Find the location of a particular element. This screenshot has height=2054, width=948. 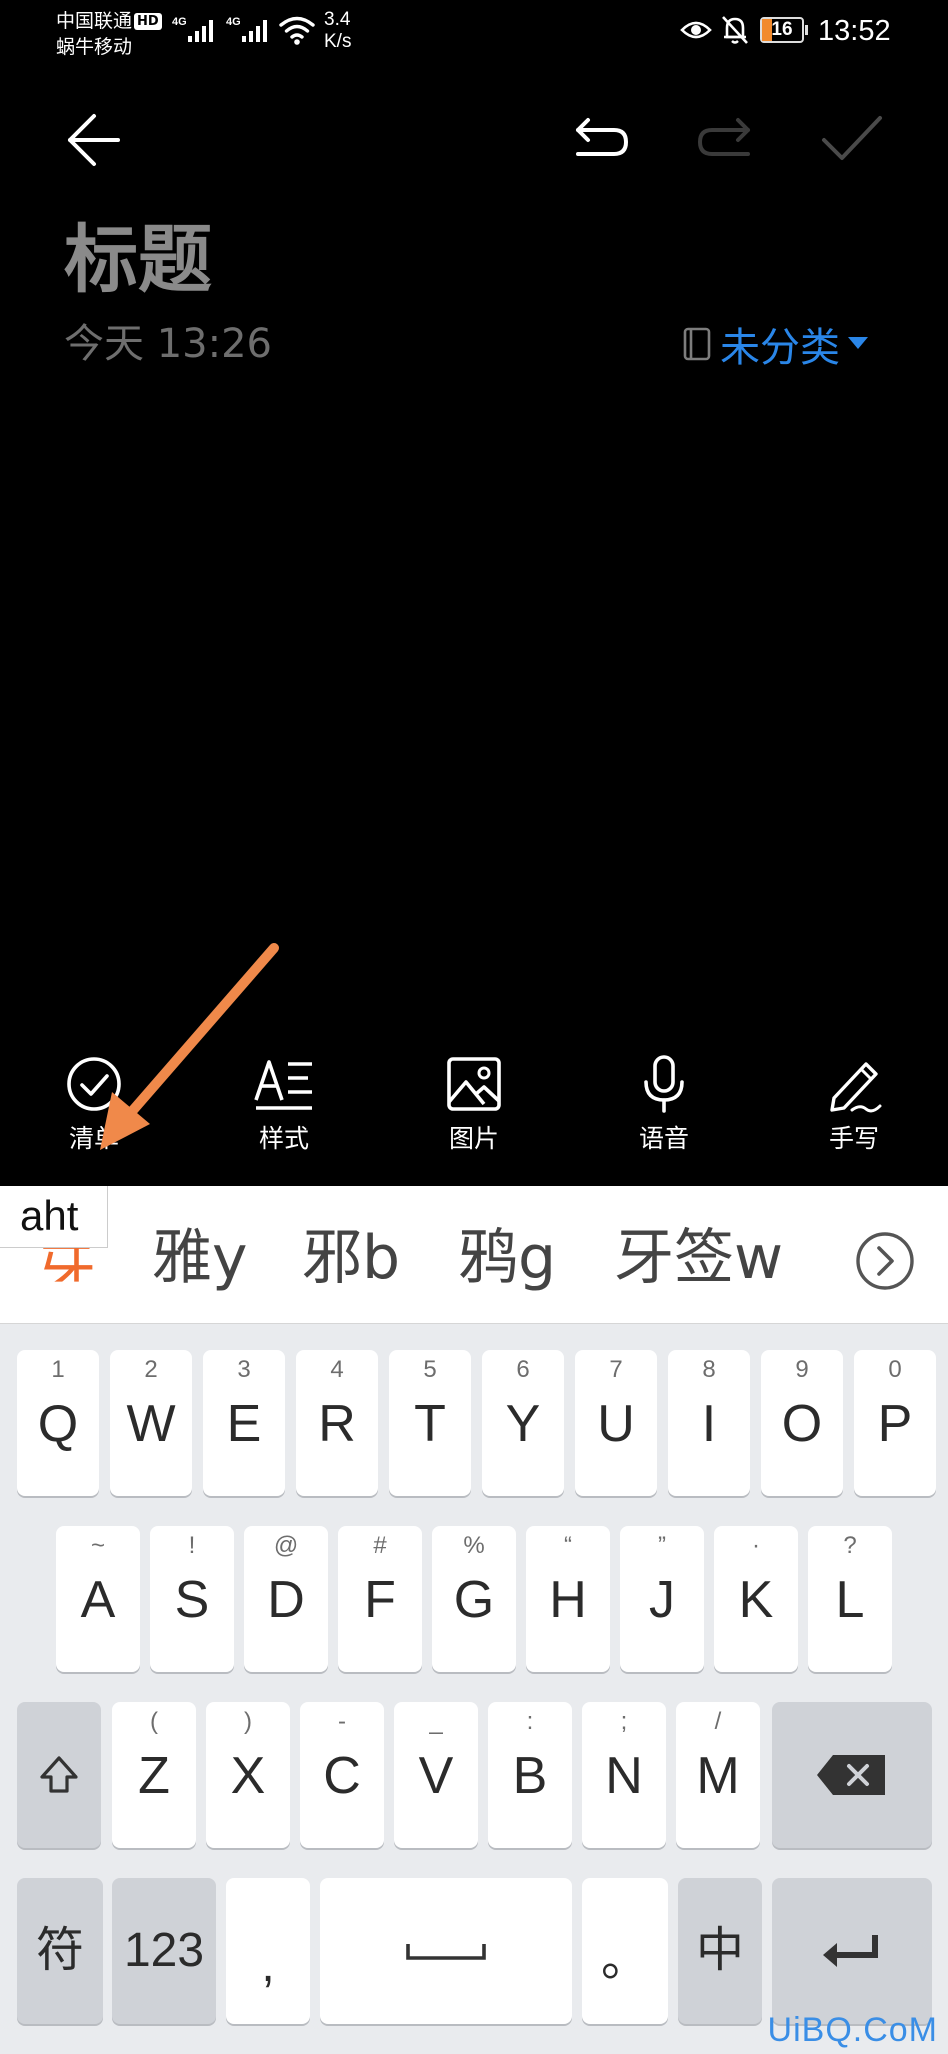

handwriting-label: 手写 is located at coordinates (853, 1138).